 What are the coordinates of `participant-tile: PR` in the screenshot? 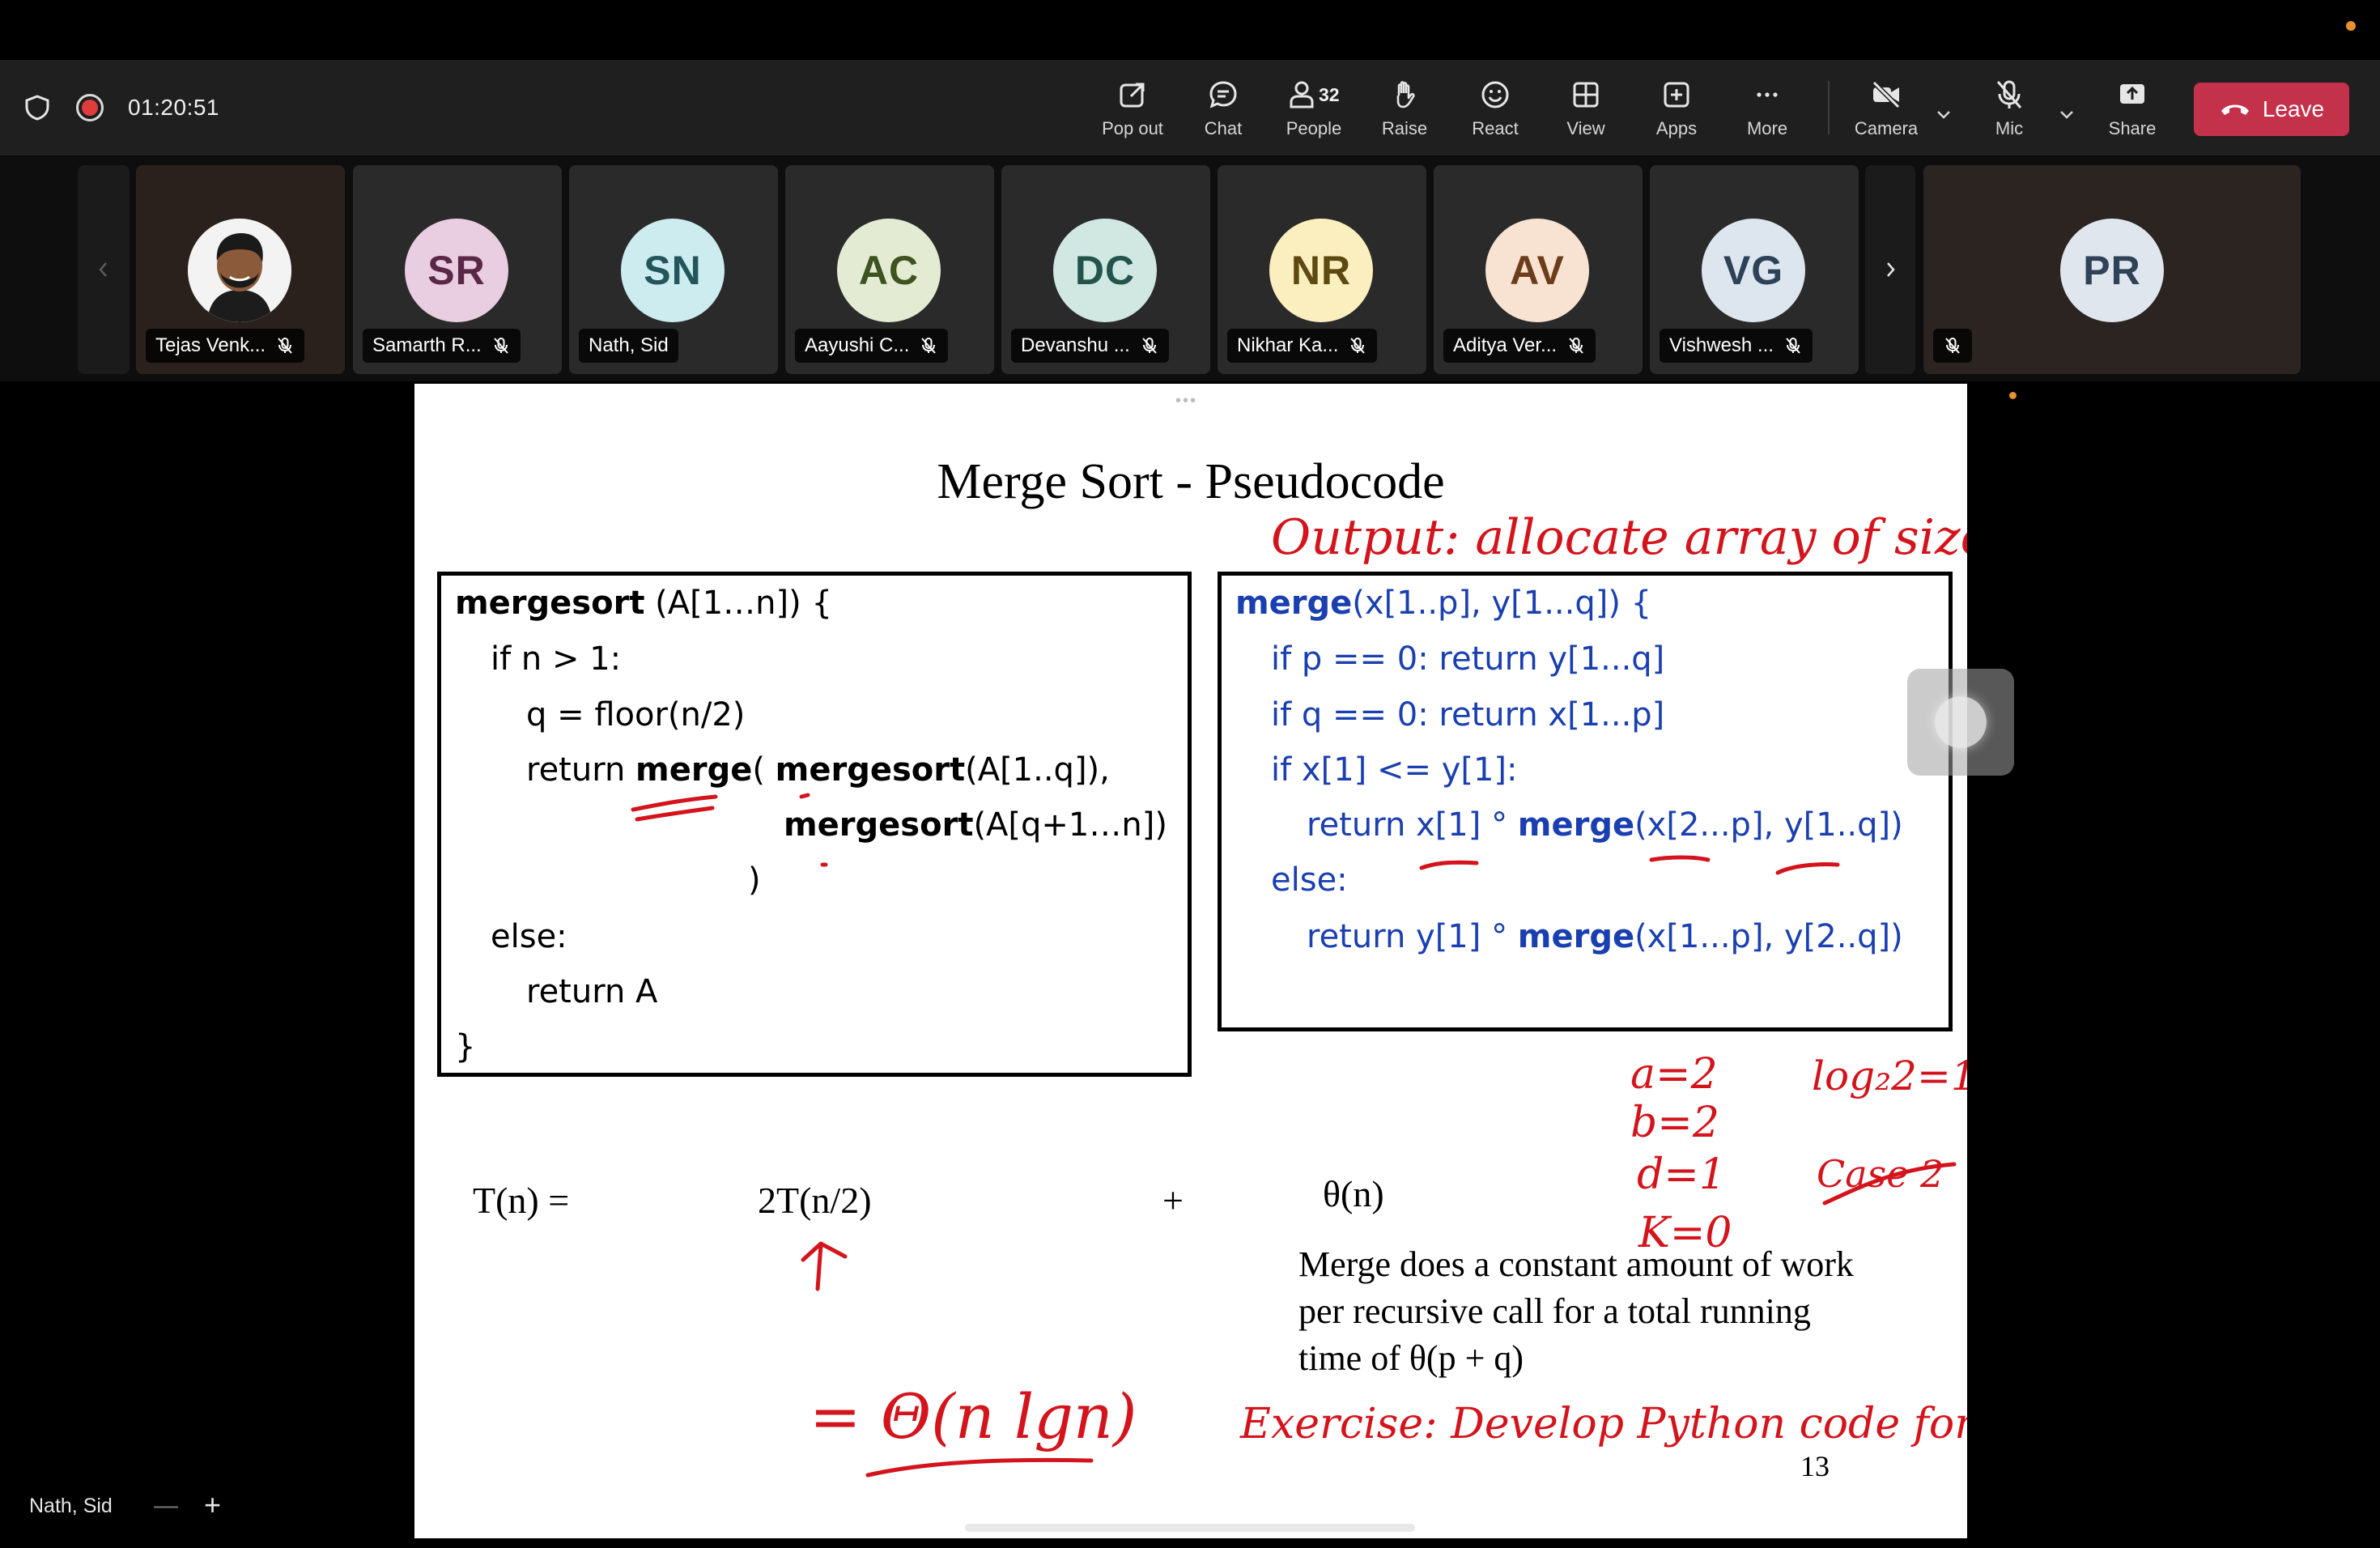 It's located at (2112, 270).